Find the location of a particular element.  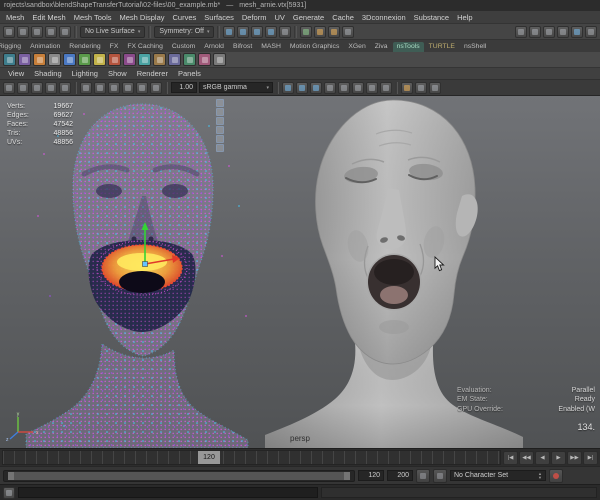

screen-space-ao-icon is located at coordinates (358, 87).